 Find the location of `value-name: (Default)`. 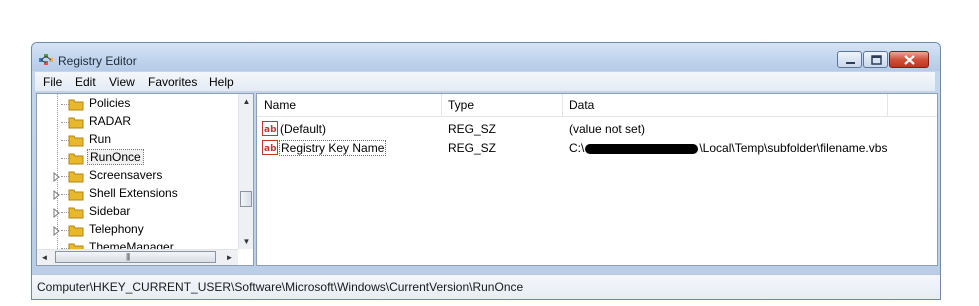

value-name: (Default) is located at coordinates (303, 129).